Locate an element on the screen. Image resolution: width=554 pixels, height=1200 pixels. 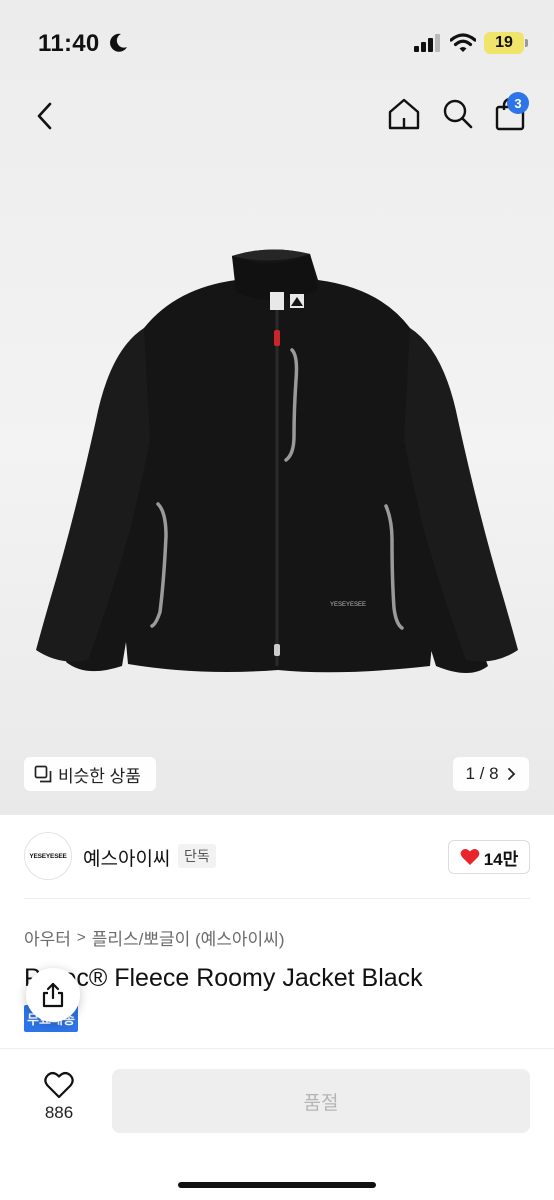
breadcrumb-level1: 아우터 is located at coordinates (47, 937).